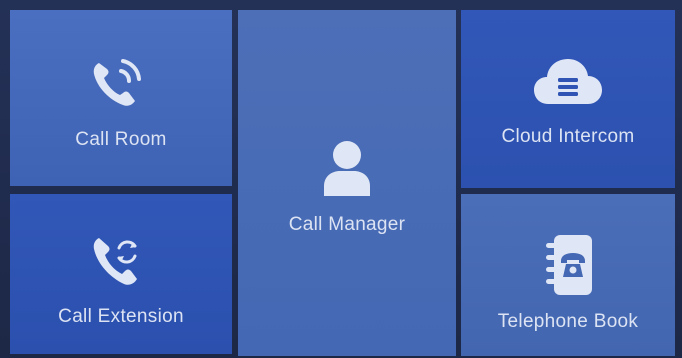  What do you see at coordinates (117, 82) in the screenshot?
I see `phone-calling-icon` at bounding box center [117, 82].